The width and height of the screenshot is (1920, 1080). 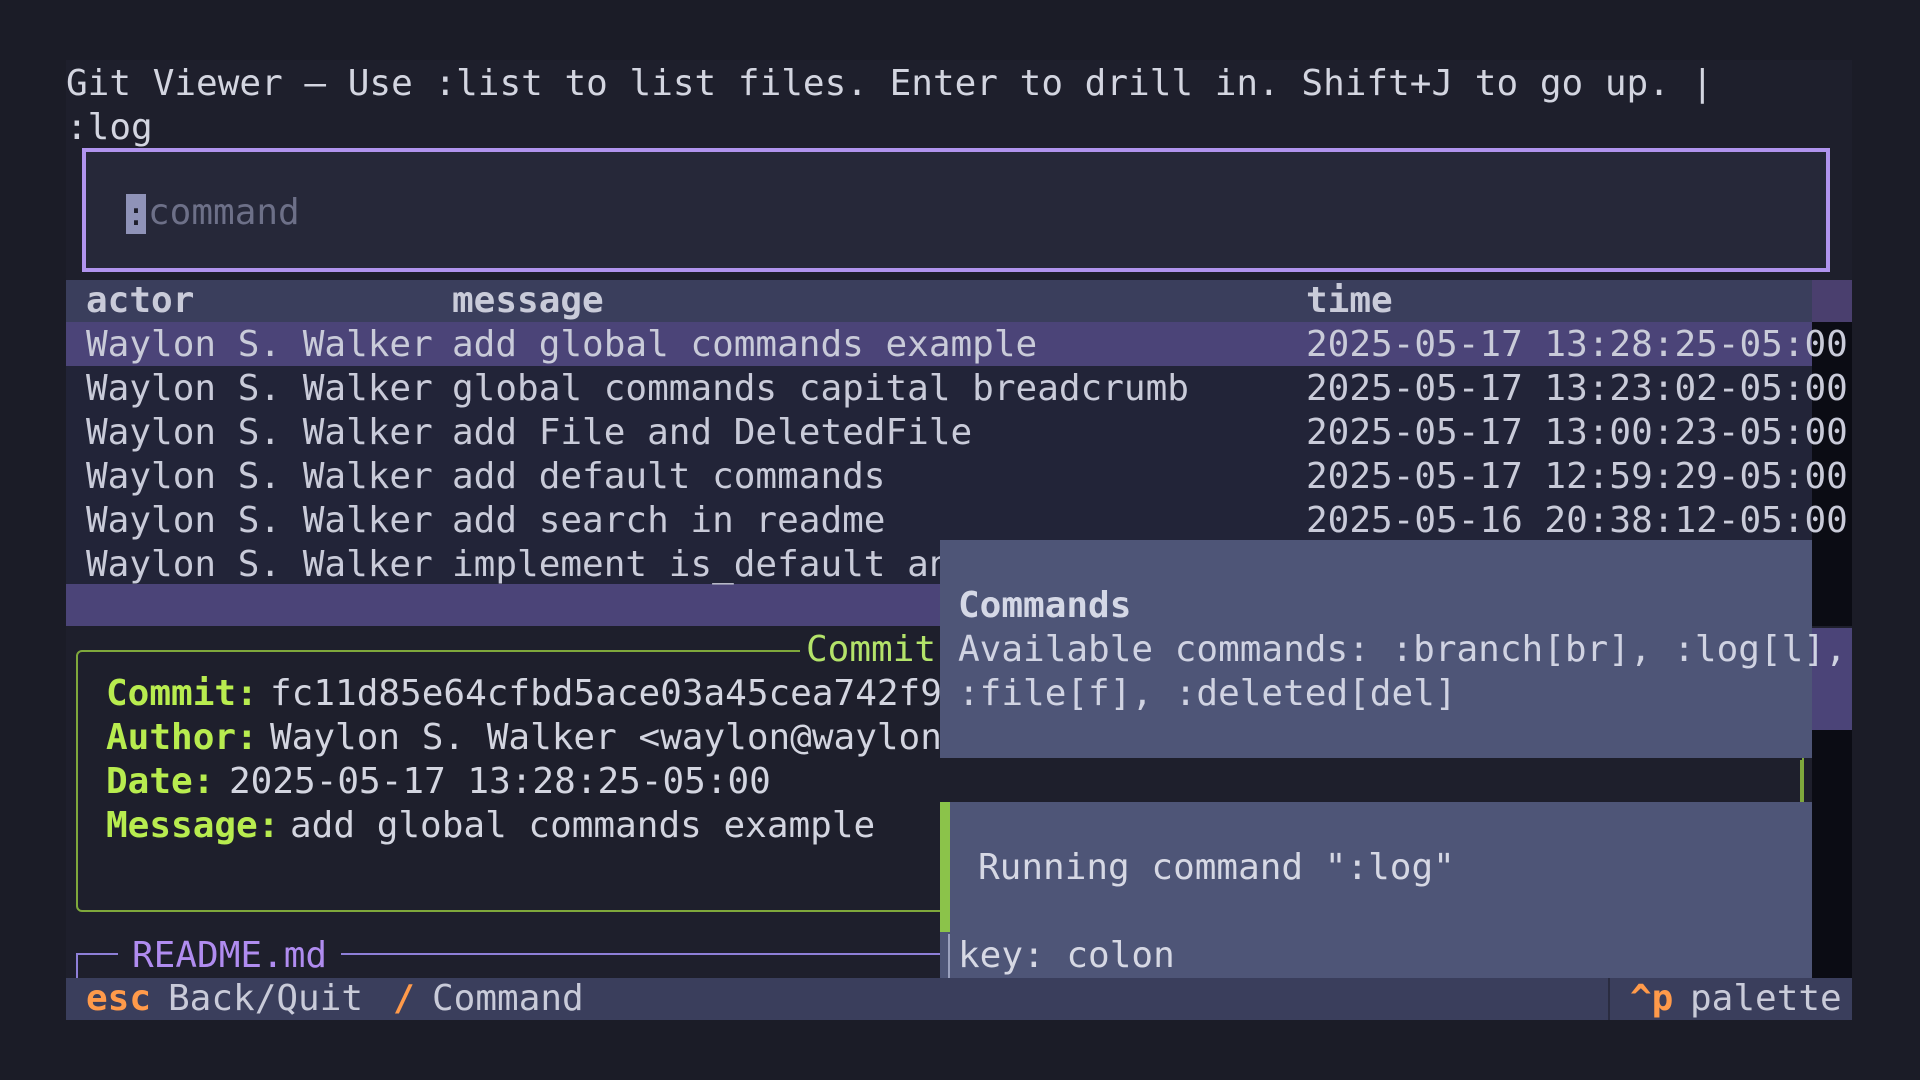 I want to click on footer-label-command: Command, so click(x=508, y=999).